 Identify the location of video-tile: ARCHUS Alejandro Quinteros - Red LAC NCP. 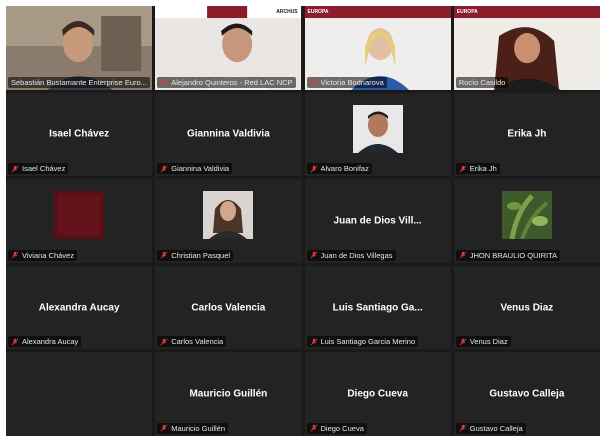
(228, 48).